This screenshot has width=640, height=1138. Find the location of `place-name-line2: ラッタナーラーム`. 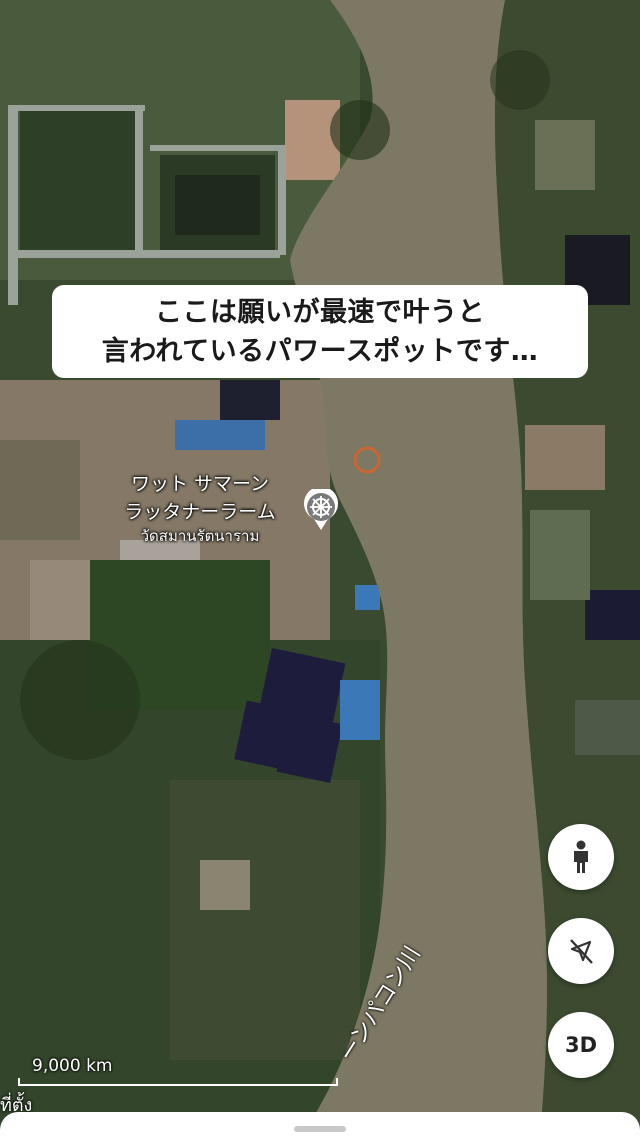

place-name-line2: ラッタナーラーム is located at coordinates (200, 512).